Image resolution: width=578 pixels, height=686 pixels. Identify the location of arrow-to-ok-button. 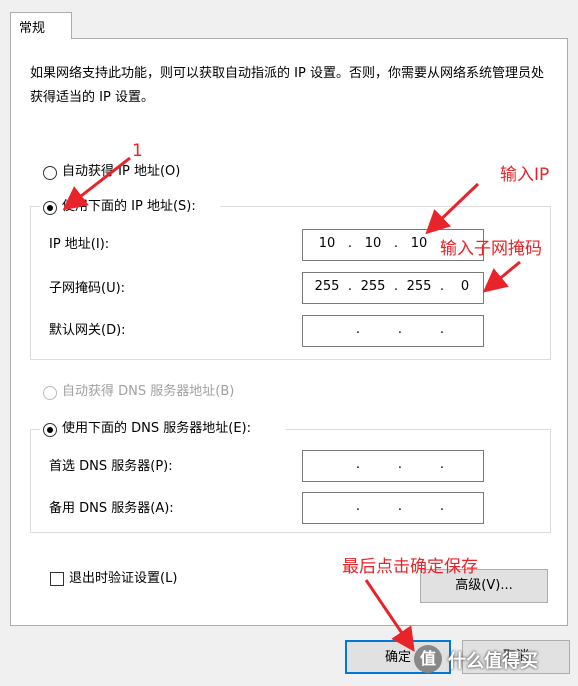
(389, 615).